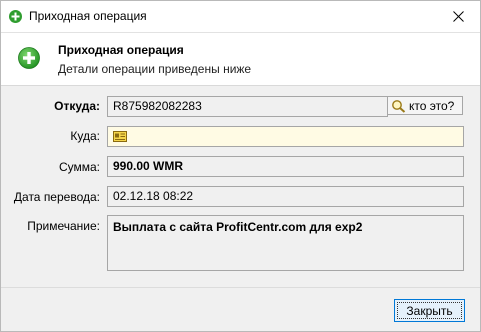 The width and height of the screenshot is (481, 332). Describe the element at coordinates (56, 197) in the screenshot. I see `date-label: Дата перевода:` at that location.